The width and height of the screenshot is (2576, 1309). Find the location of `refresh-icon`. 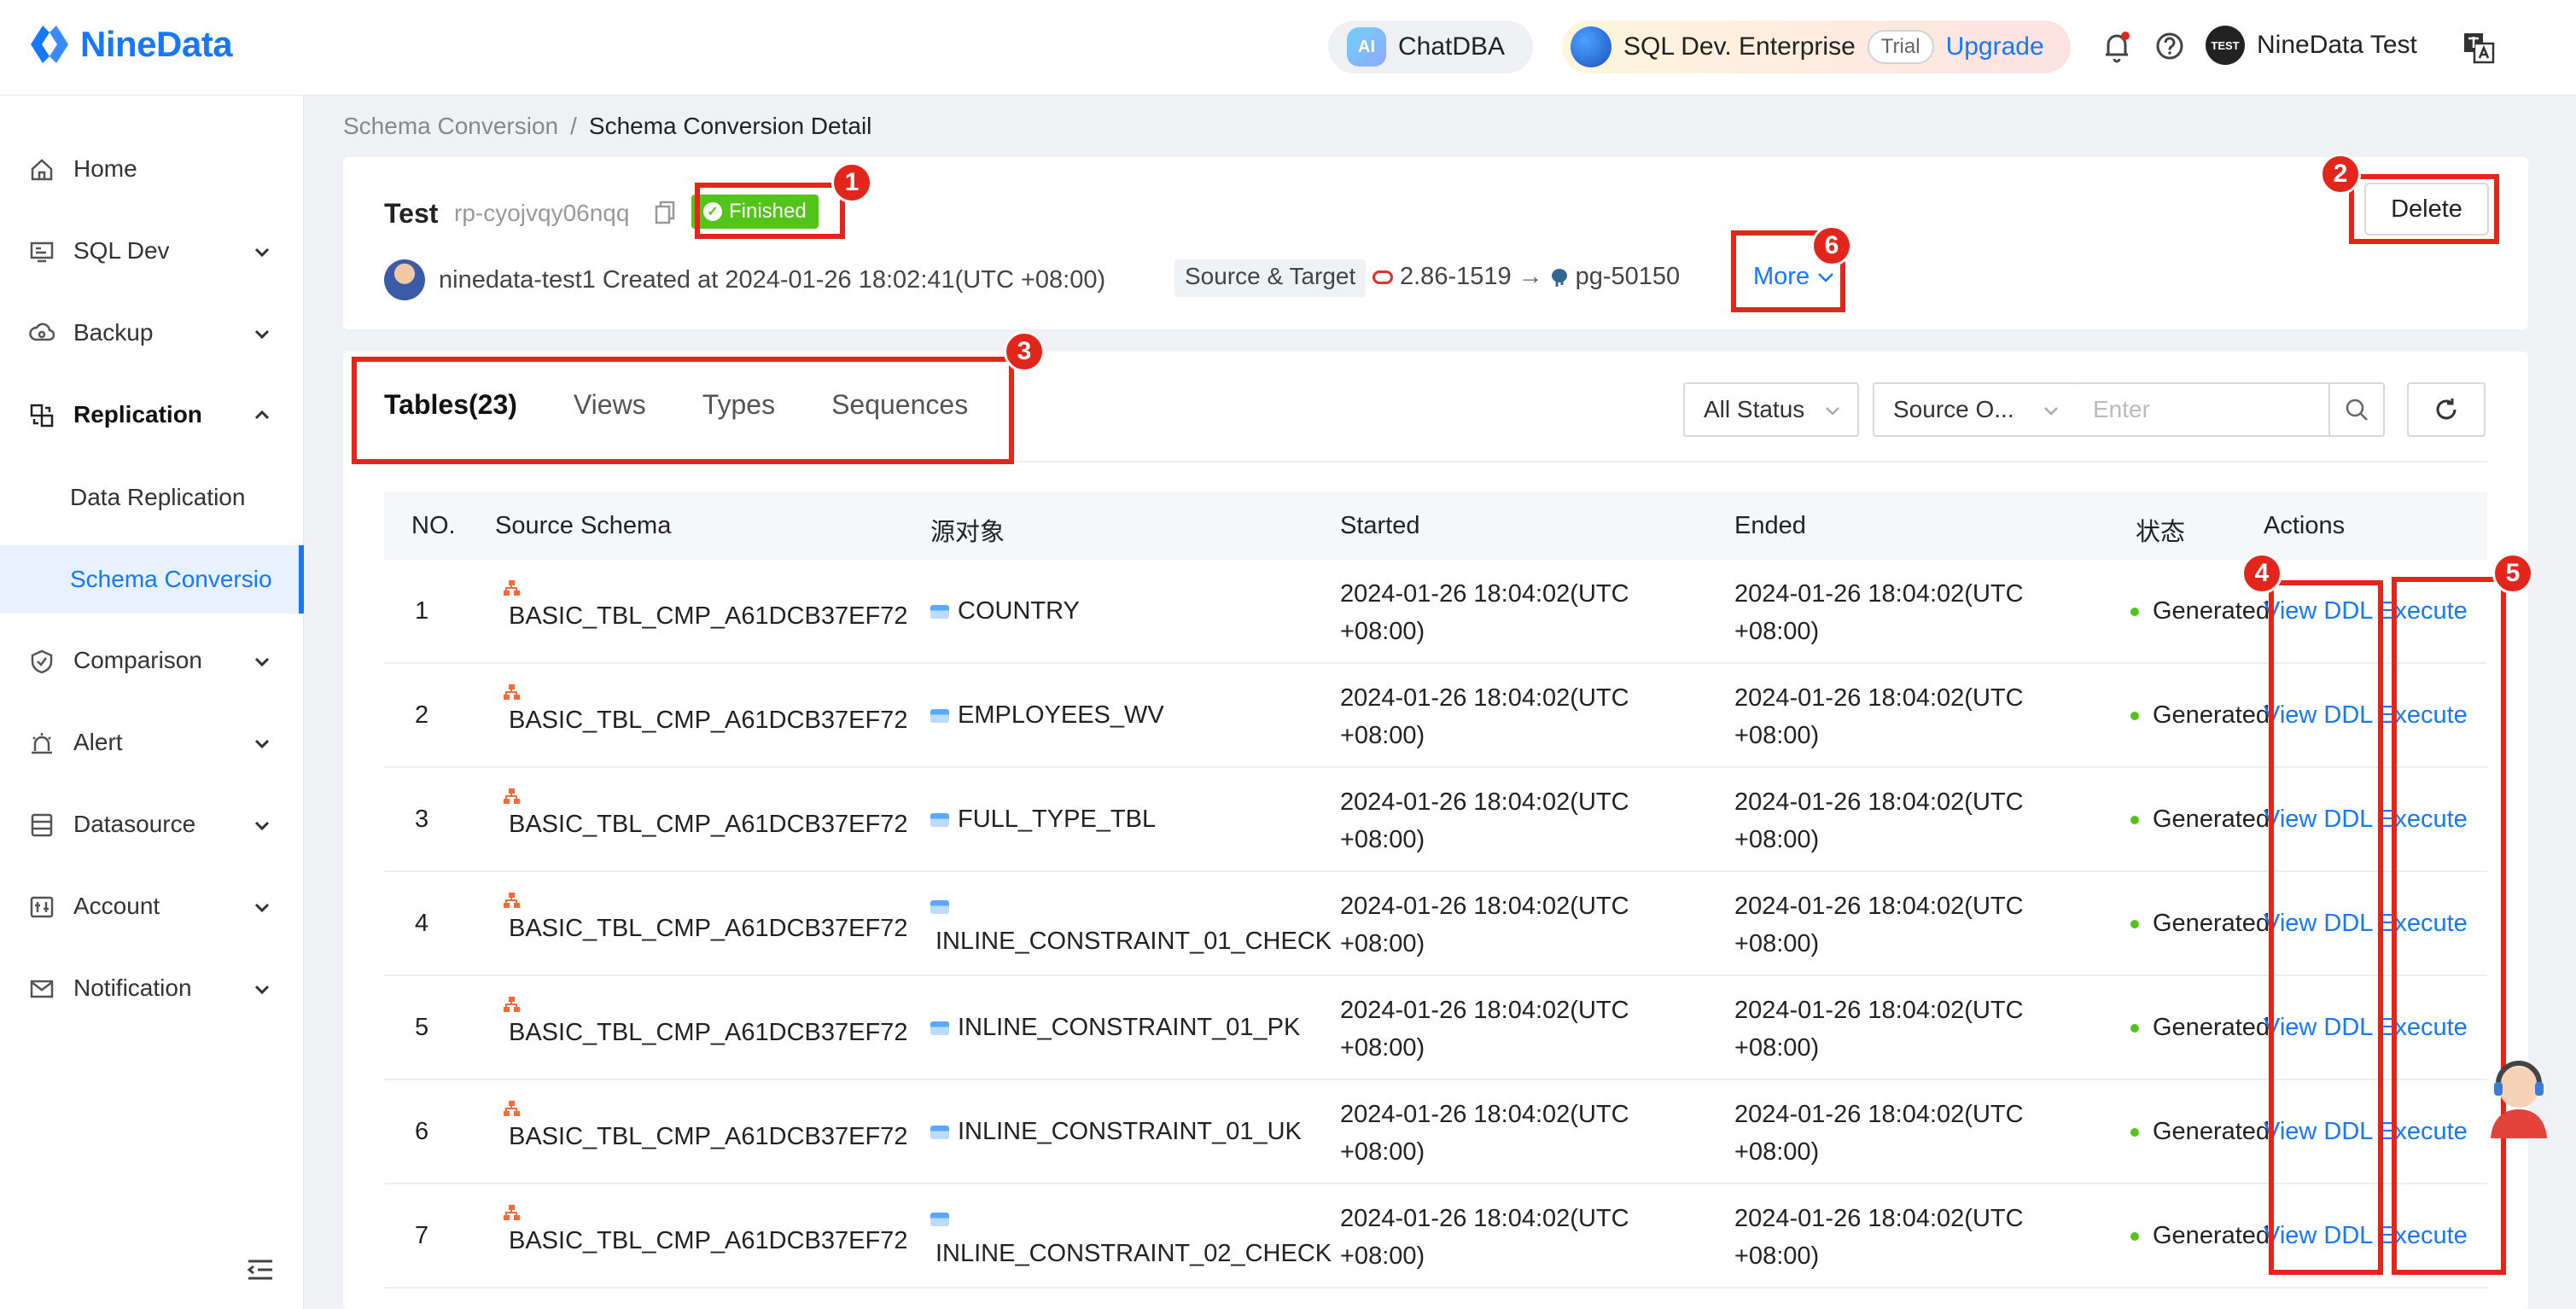

refresh-icon is located at coordinates (2446, 409).